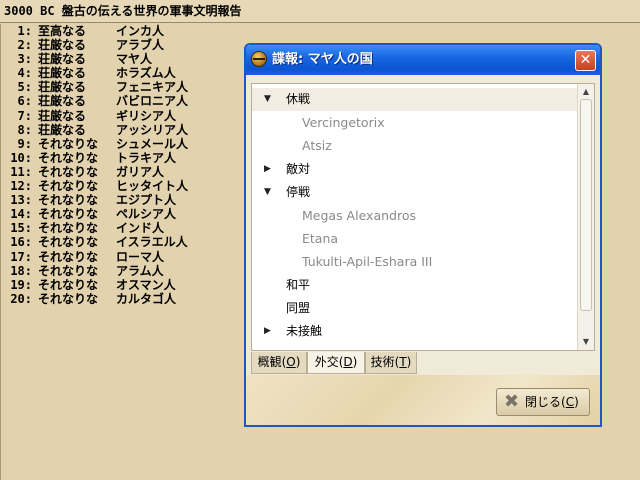 The height and width of the screenshot is (480, 640). I want to click on dialog-title: 諜報: マヤ人の国, so click(322, 59).